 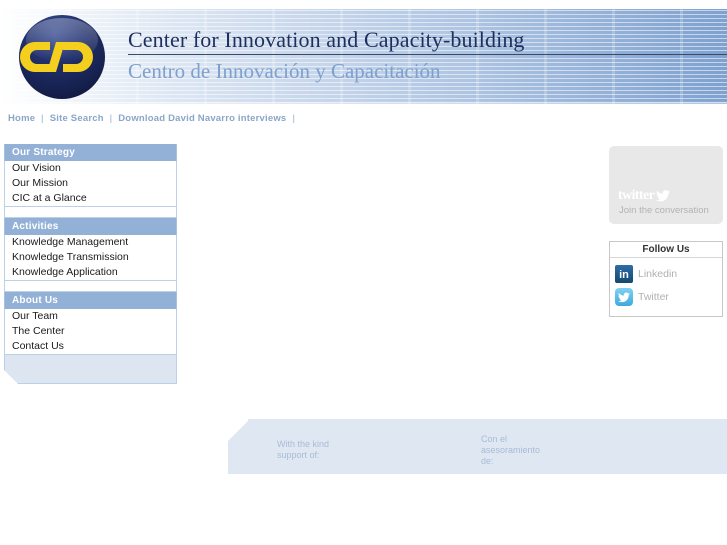 What do you see at coordinates (90, 168) in the screenshot?
I see `sidebar-item-our-vision: Our Vision` at bounding box center [90, 168].